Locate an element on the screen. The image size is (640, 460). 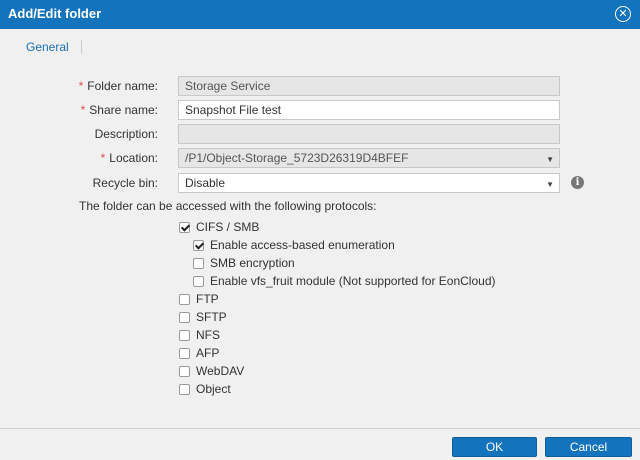
location-value: /P1/Object-Storage_5723D26319D4BFEF is located at coordinates (297, 158).